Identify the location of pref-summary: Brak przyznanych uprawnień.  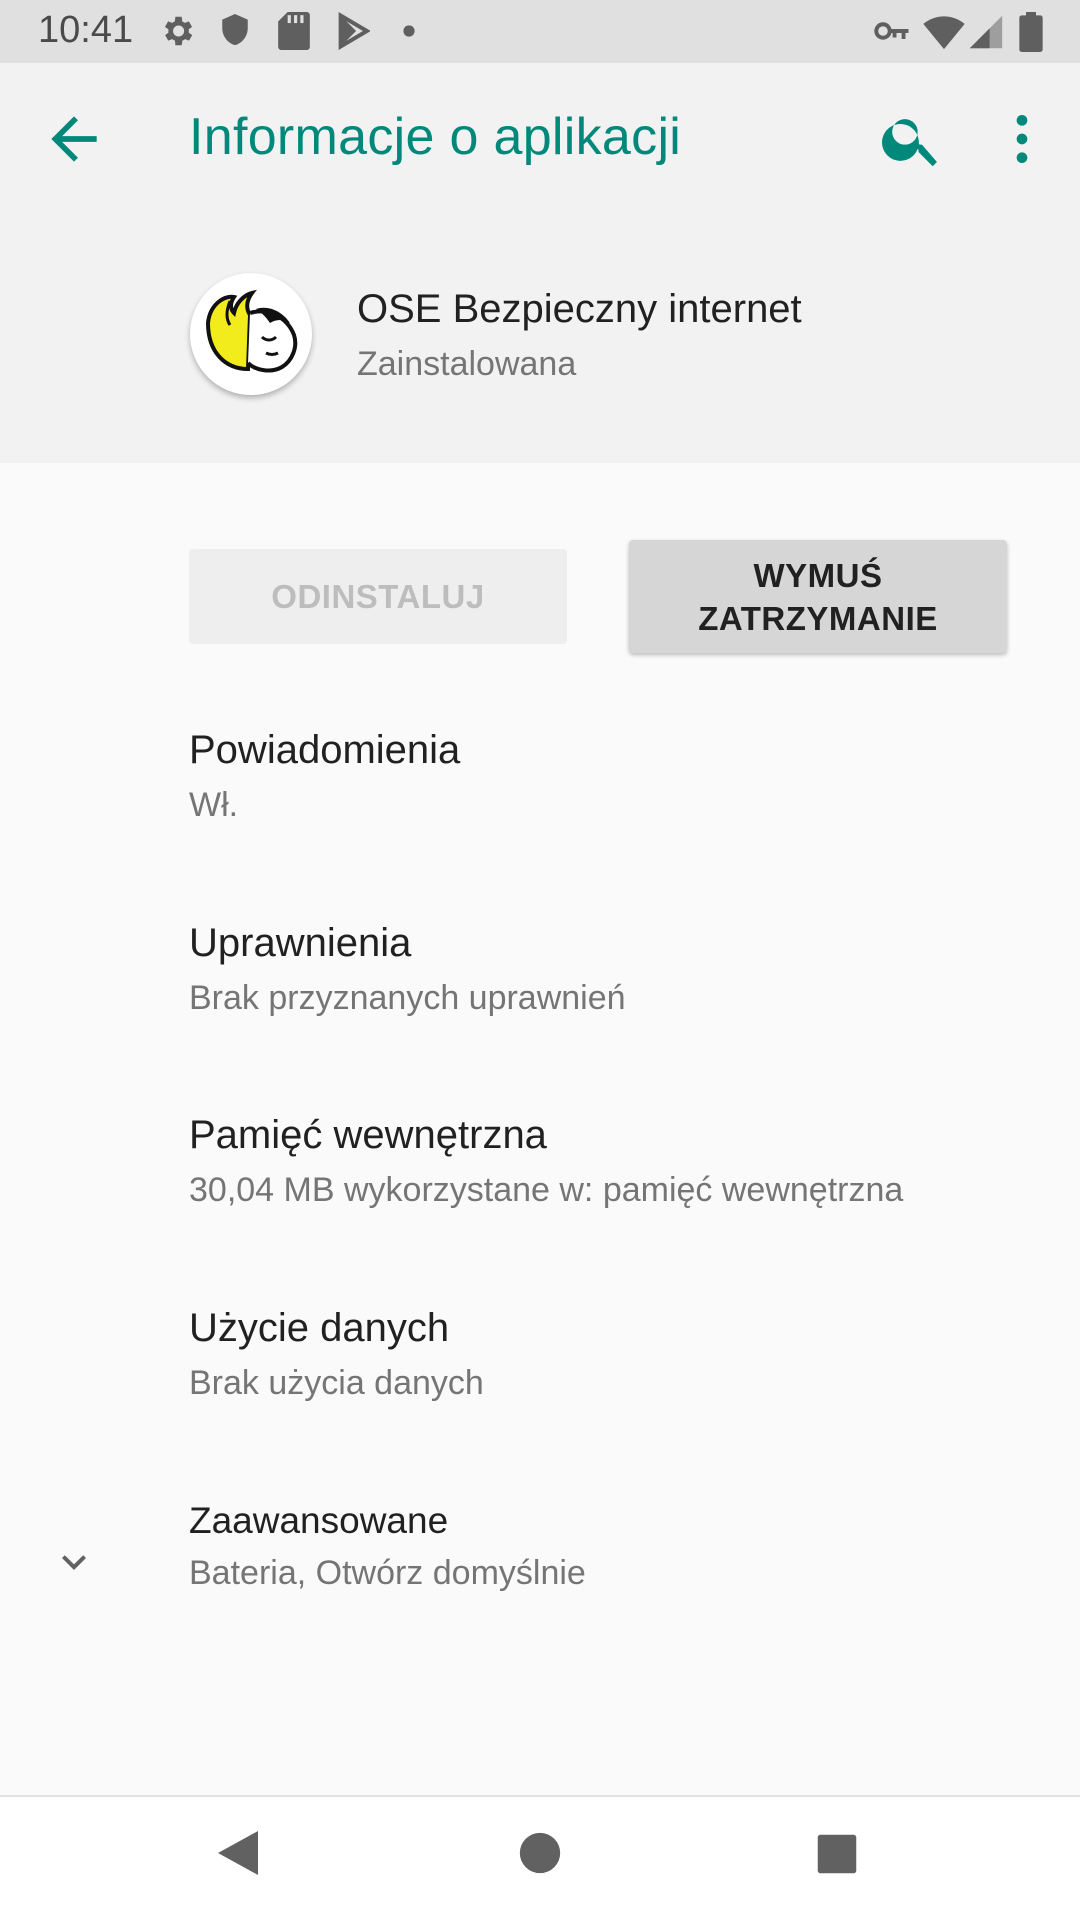
(407, 998).